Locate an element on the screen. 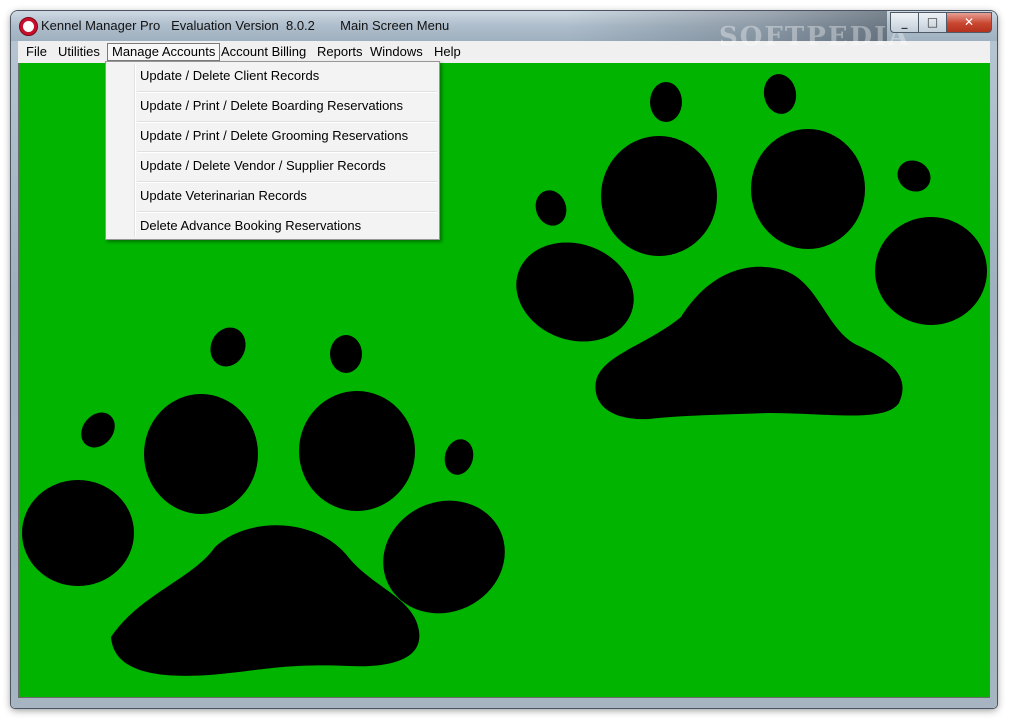 The image size is (1017, 726). menu-item-advance-booking-reservations: Delete Advance Booking Reservations is located at coordinates (272, 226).